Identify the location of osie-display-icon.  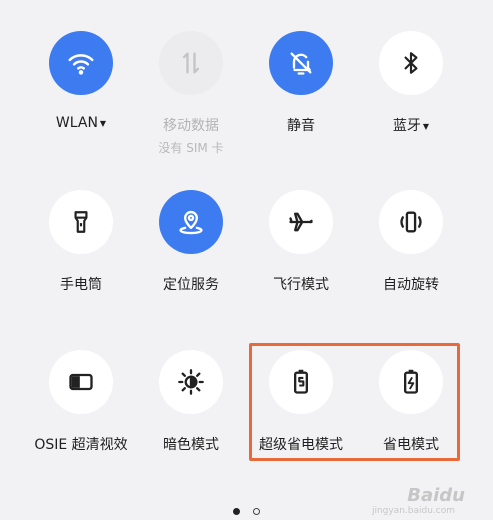
(81, 382).